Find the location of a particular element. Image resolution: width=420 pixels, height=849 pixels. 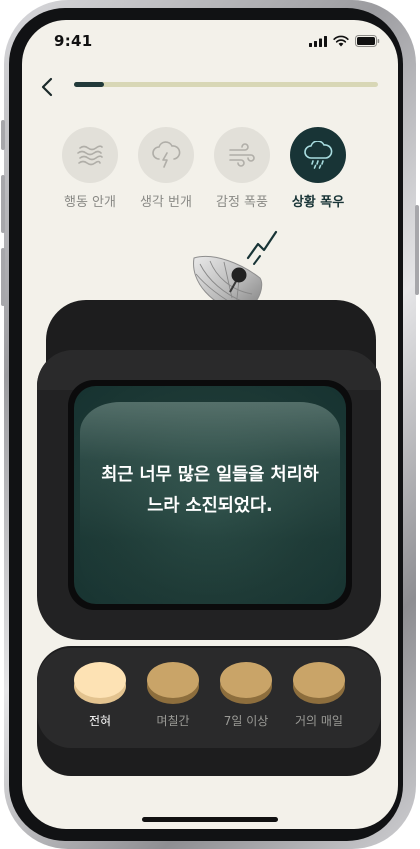

category-fog: 행동 안개 is located at coordinates (90, 168).